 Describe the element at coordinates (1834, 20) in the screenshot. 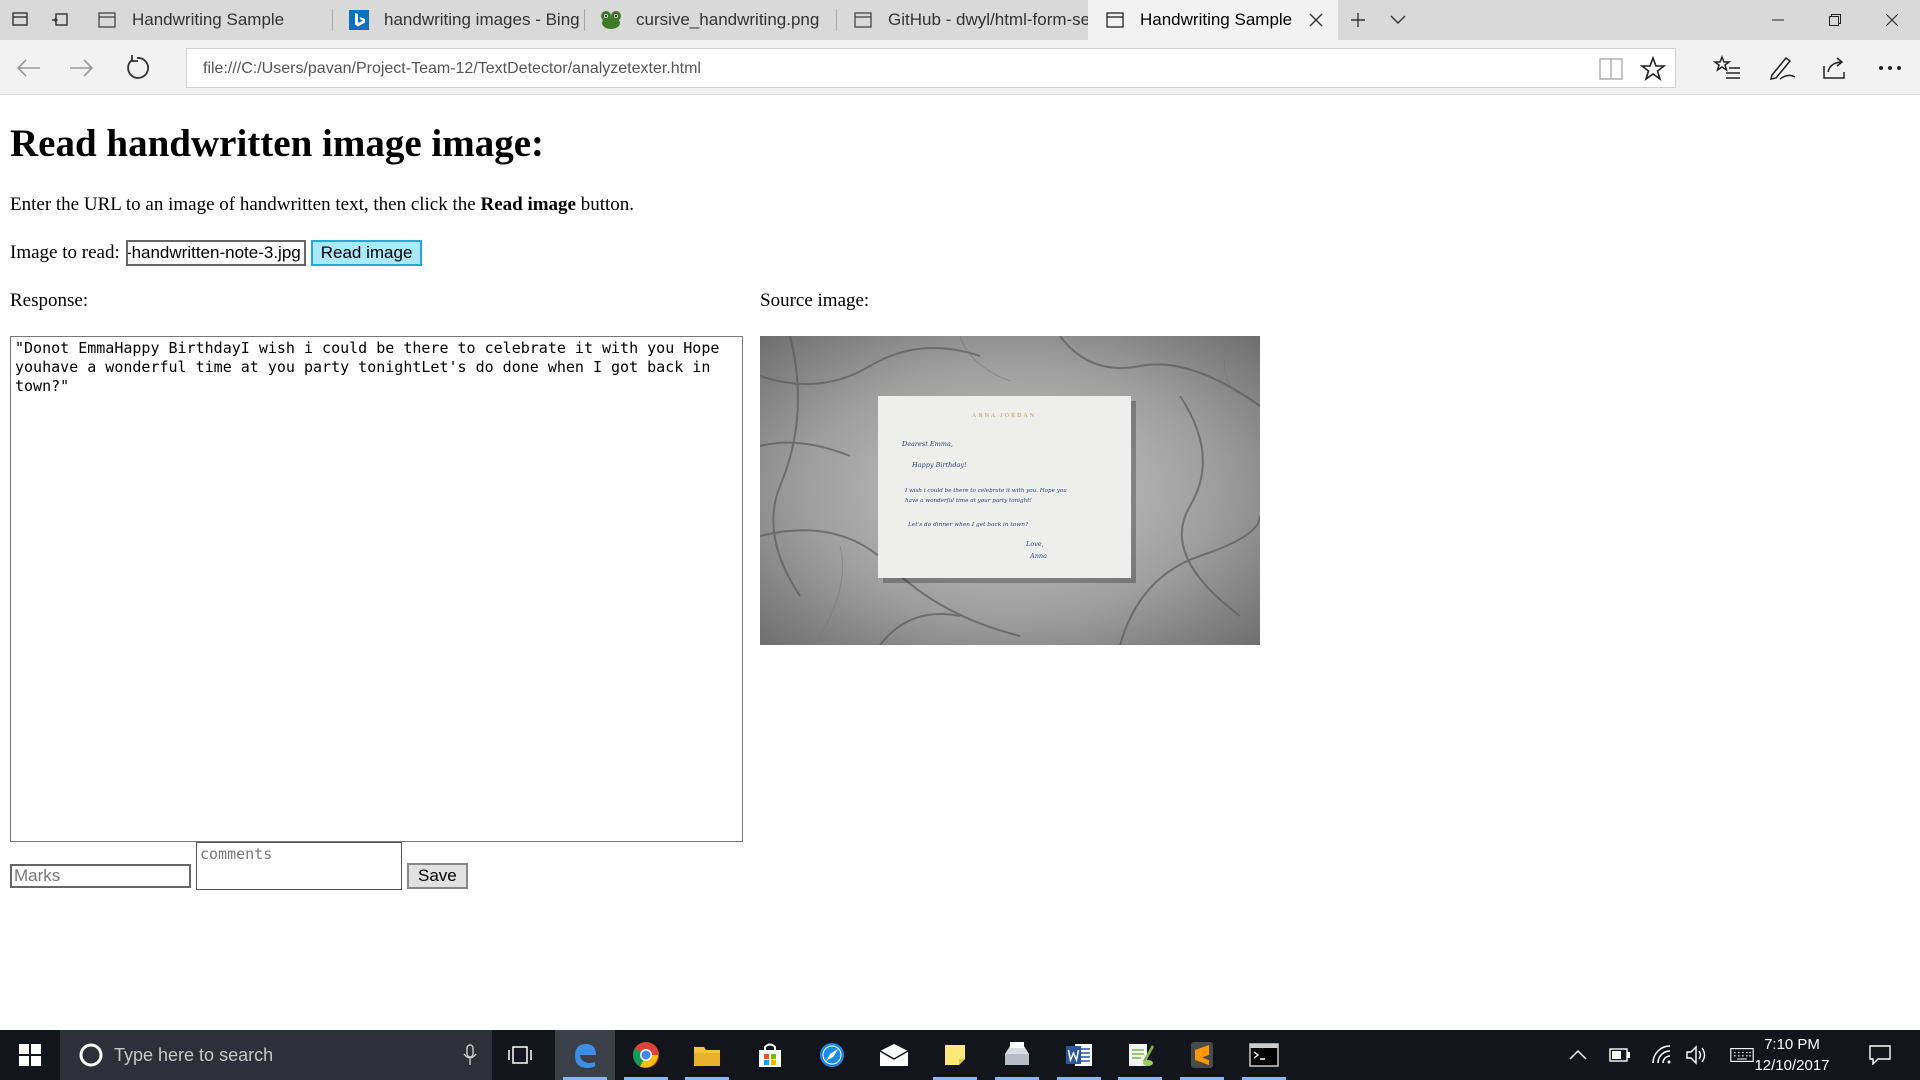

I see `restore-icon` at that location.